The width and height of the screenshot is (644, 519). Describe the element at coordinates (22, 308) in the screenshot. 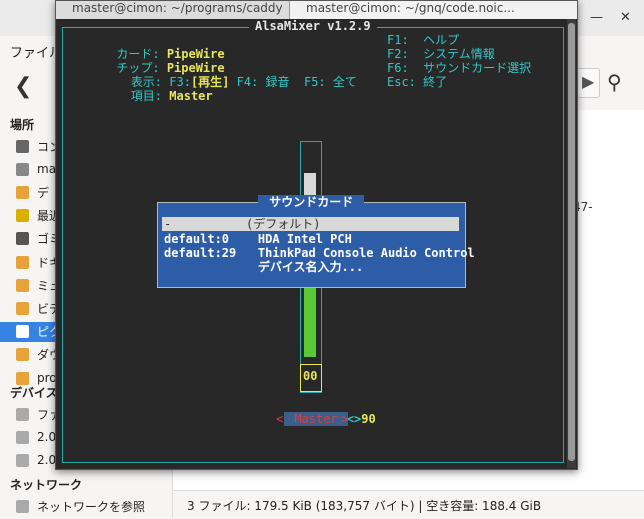

I see `video-folder-icon` at that location.